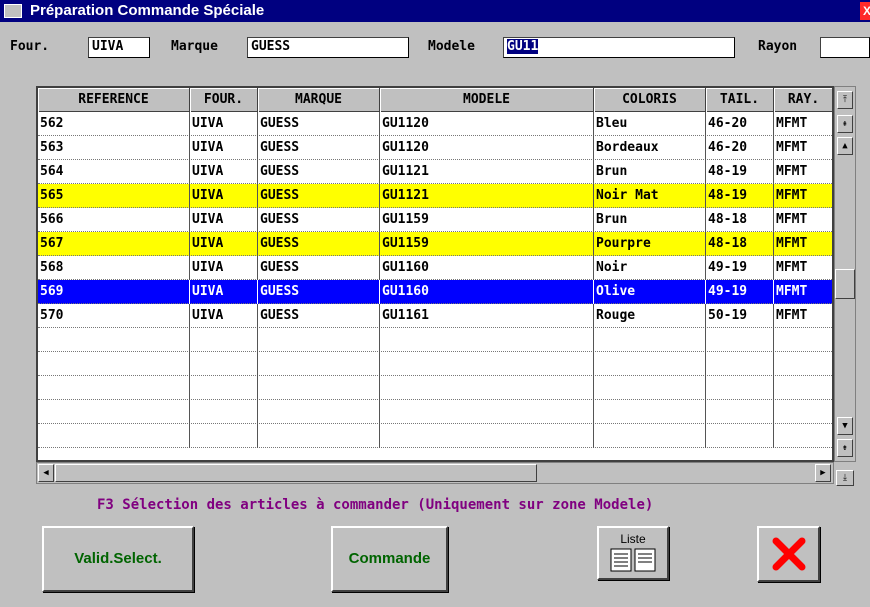 The image size is (870, 607). What do you see at coordinates (114, 292) in the screenshot?
I see `cell-reference: 569` at bounding box center [114, 292].